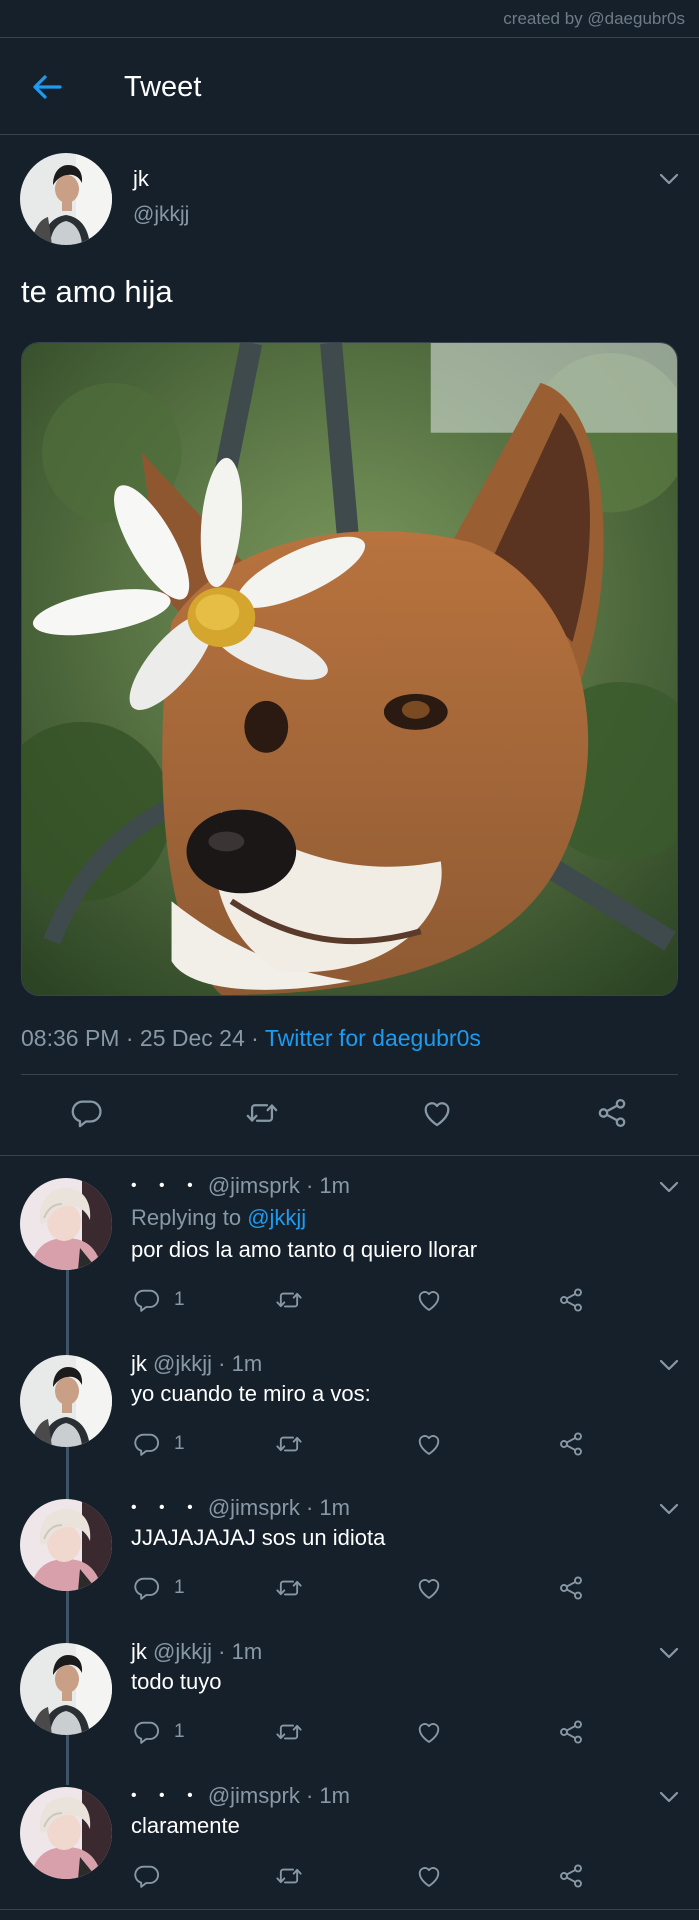 The image size is (699, 1920). Describe the element at coordinates (349, 19) in the screenshot. I see `watermark-bar: created by @daegubr0s` at that location.